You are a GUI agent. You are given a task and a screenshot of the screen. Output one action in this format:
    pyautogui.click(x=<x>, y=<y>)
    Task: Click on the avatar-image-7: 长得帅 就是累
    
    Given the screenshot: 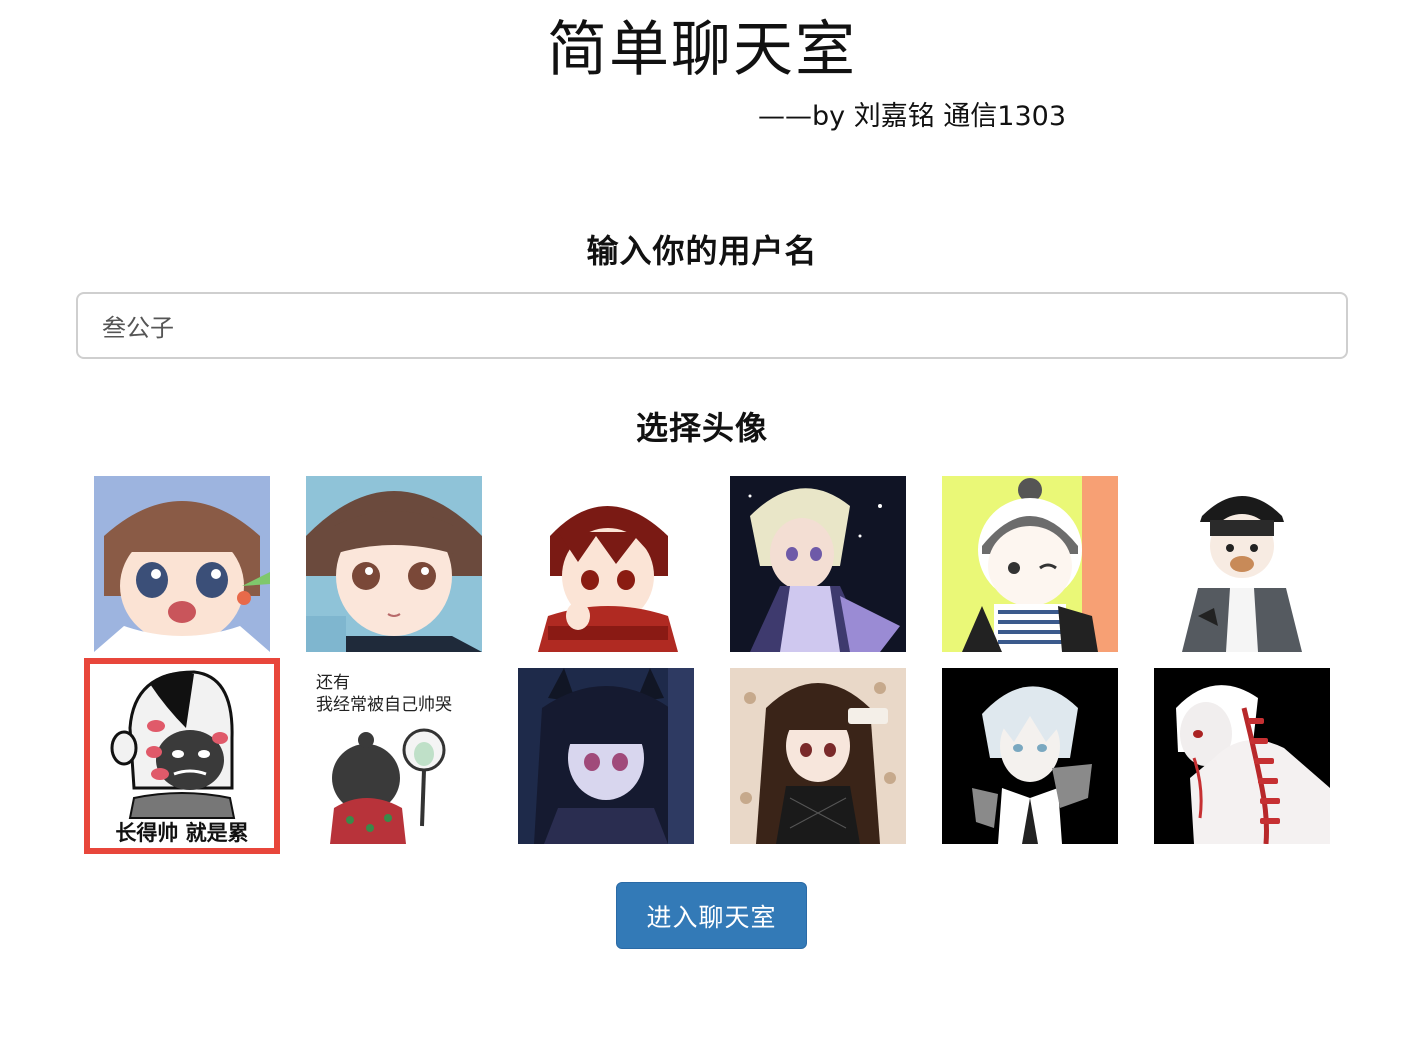 What is the action you would take?
    pyautogui.click(x=182, y=756)
    